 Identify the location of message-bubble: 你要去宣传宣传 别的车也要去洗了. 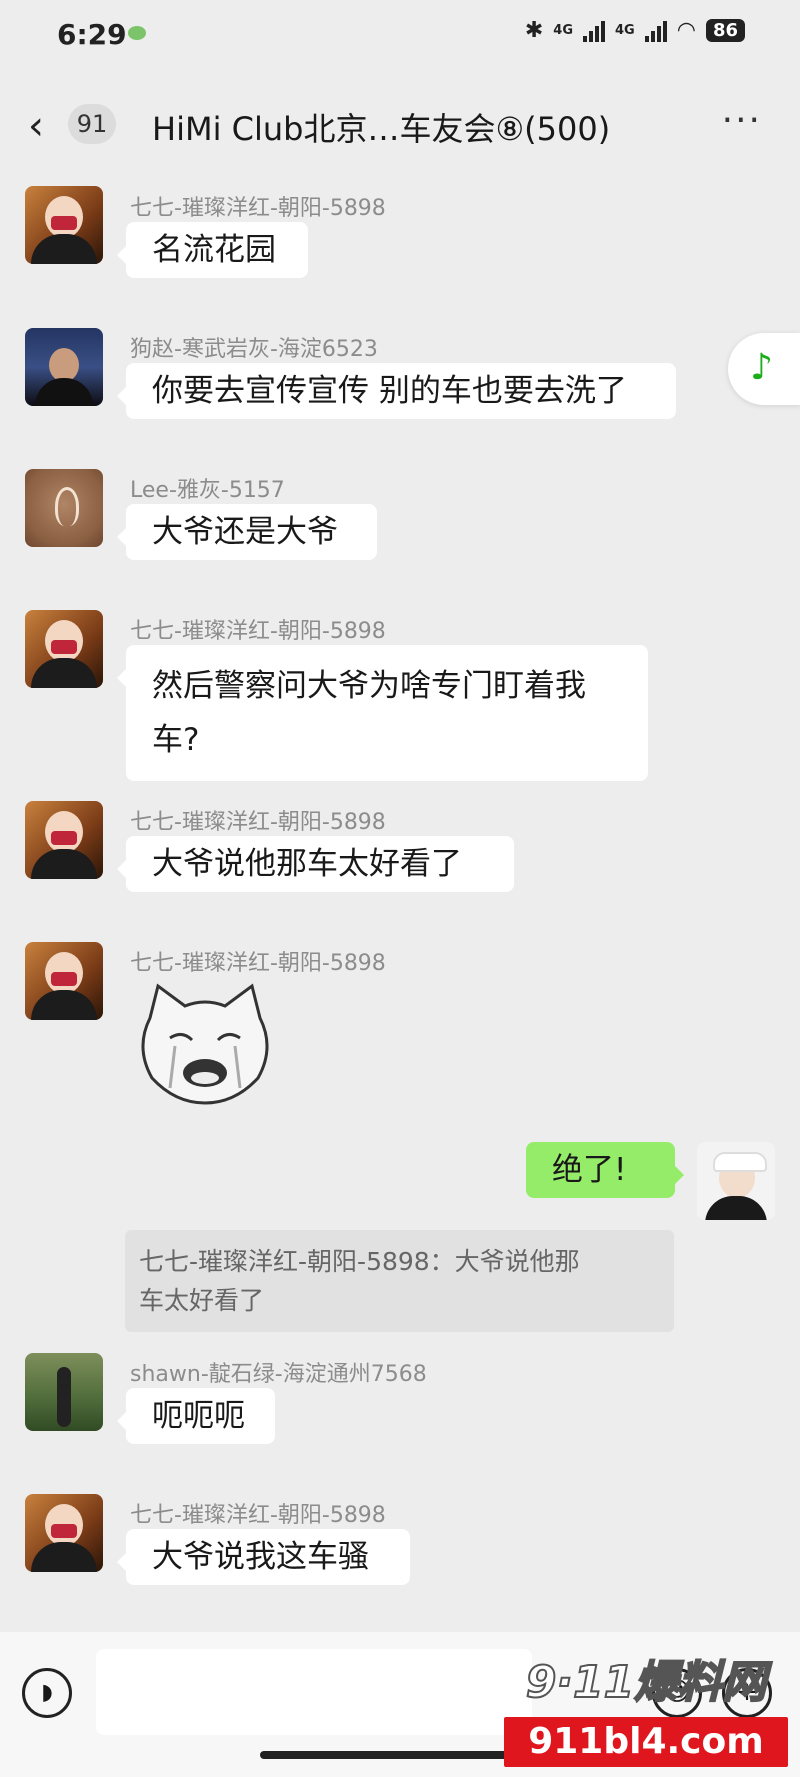
(396, 391).